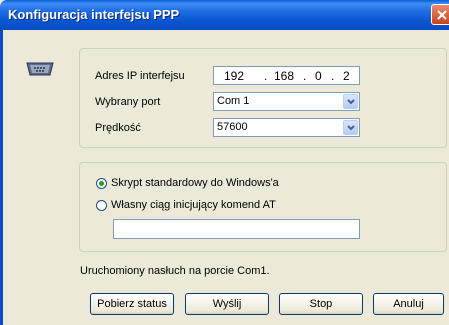  What do you see at coordinates (233, 101) in the screenshot?
I see `port-value: Com 1` at bounding box center [233, 101].